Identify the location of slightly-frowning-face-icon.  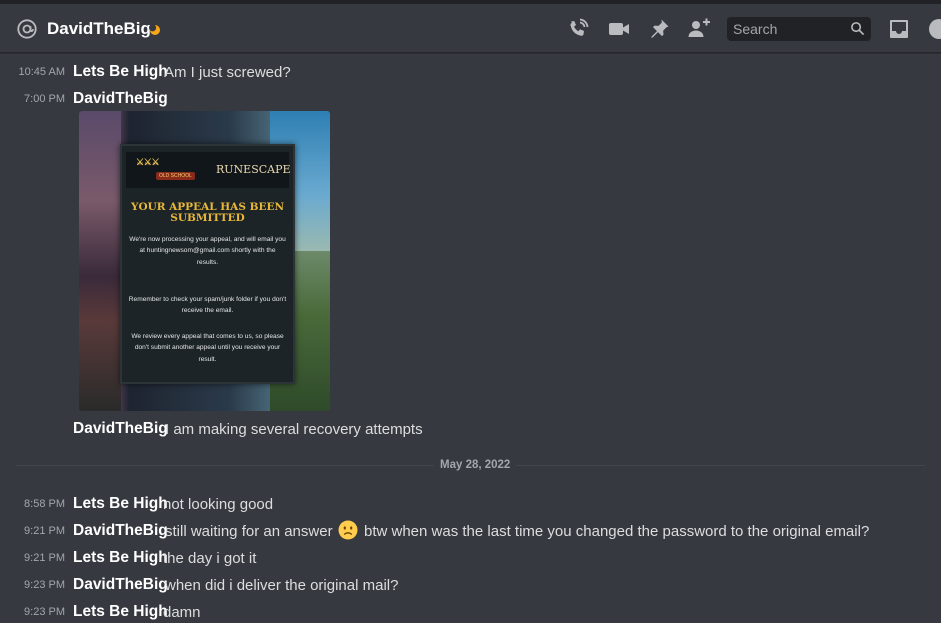
(348, 530).